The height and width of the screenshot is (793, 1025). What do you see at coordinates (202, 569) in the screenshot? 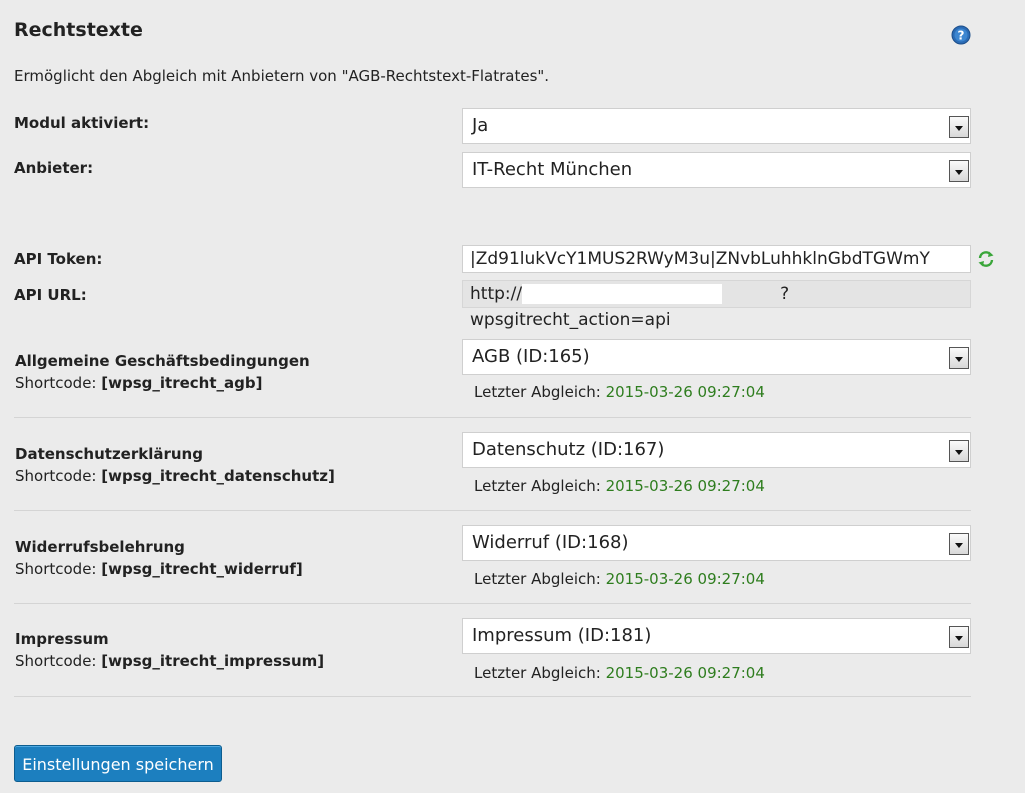
I see `shortcode-value: [wpsg_itrecht_widerruf]` at bounding box center [202, 569].